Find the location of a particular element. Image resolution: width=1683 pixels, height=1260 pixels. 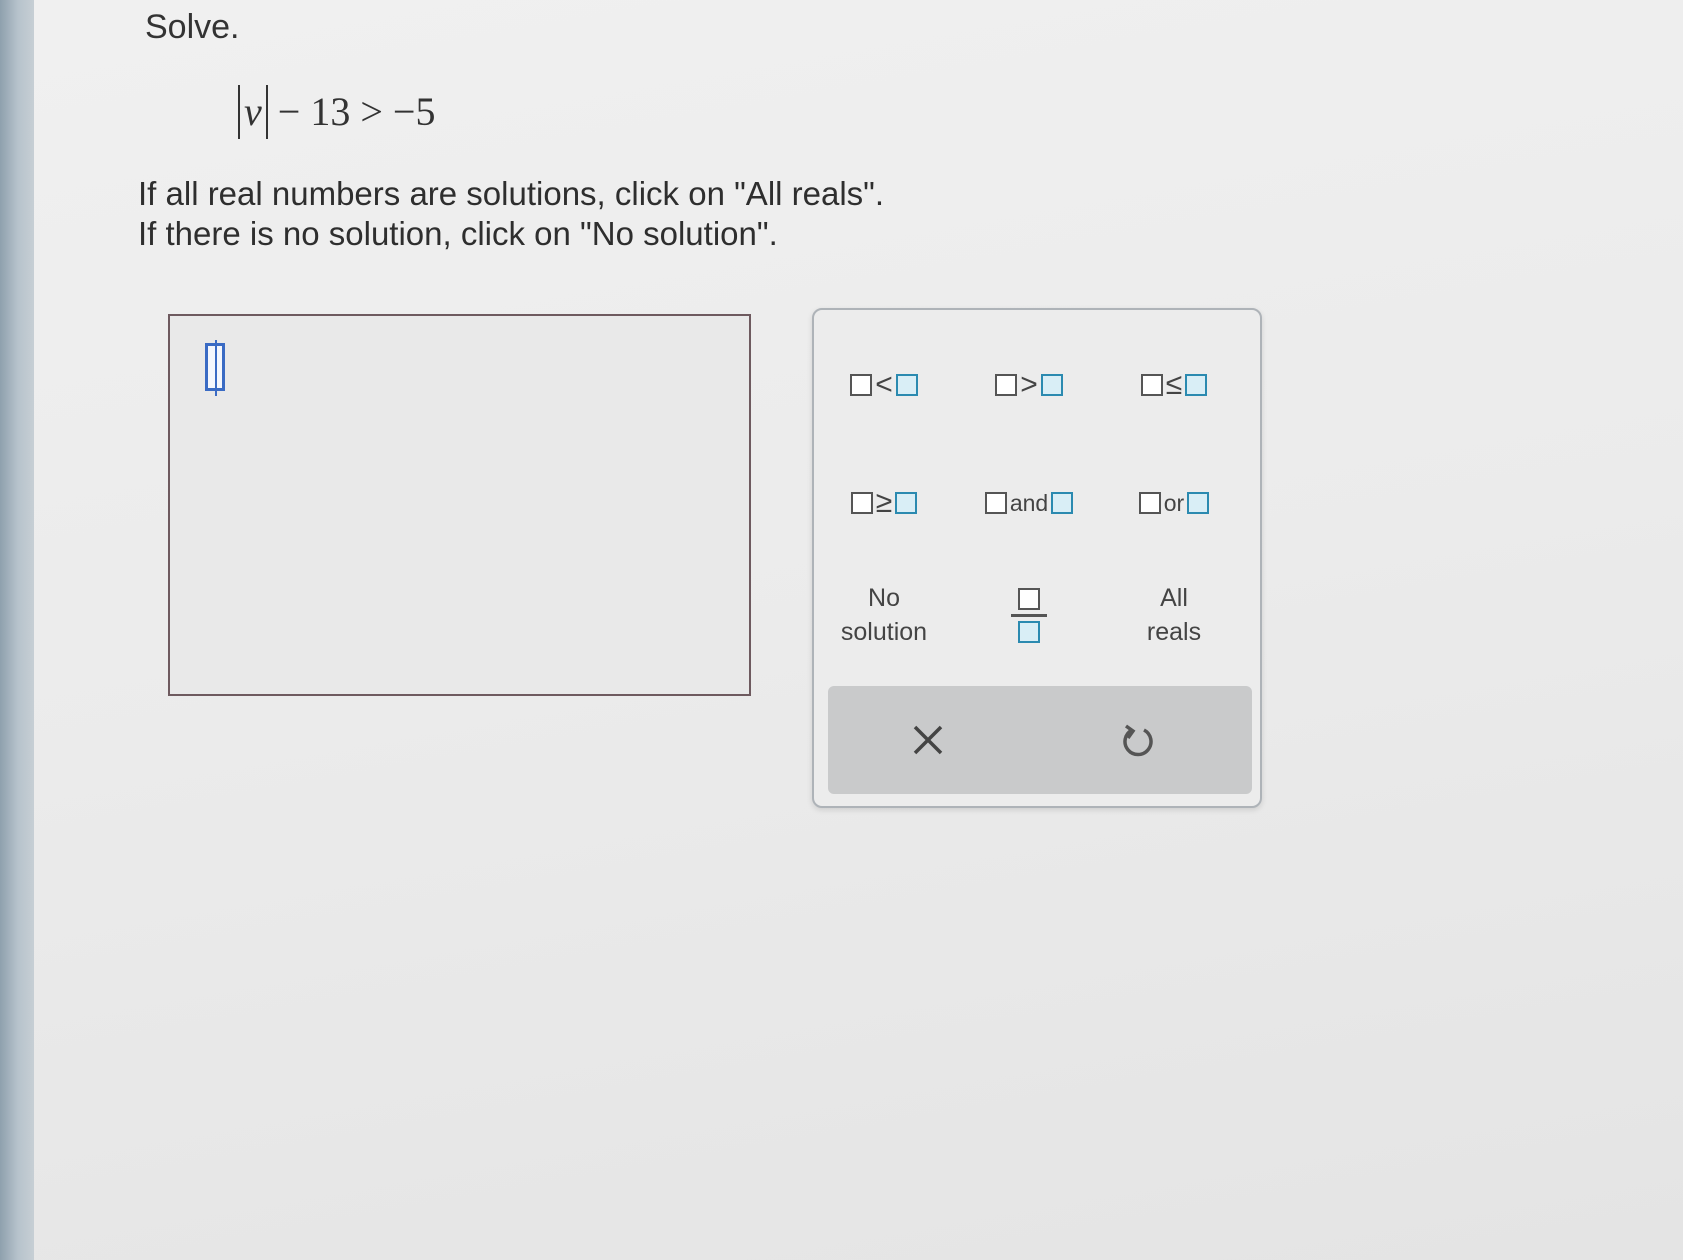

fraction-button is located at coordinates (1029, 615).